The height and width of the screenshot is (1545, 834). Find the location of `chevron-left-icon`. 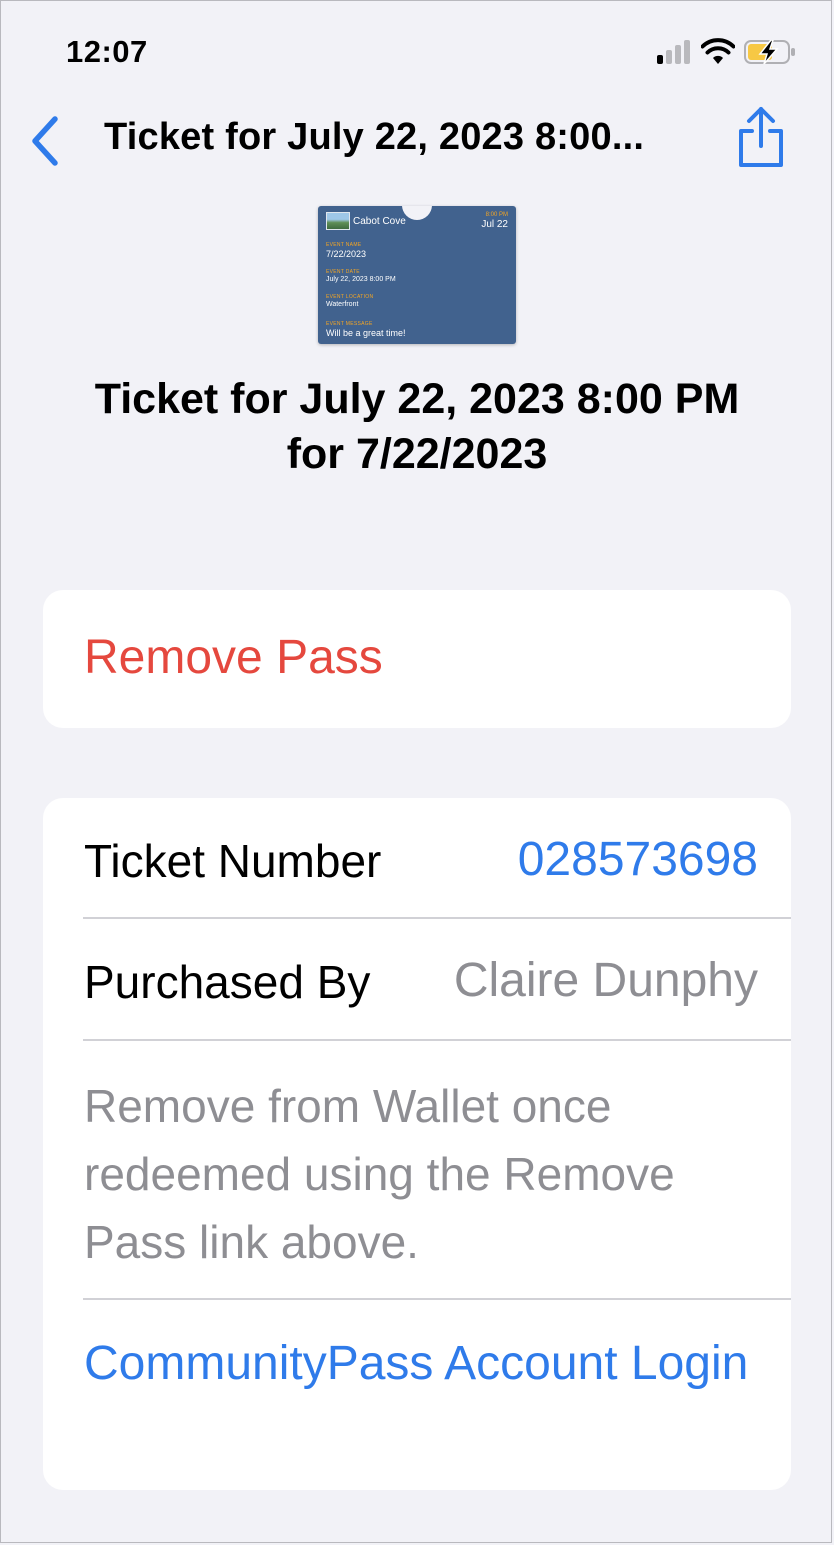

chevron-left-icon is located at coordinates (45, 141).